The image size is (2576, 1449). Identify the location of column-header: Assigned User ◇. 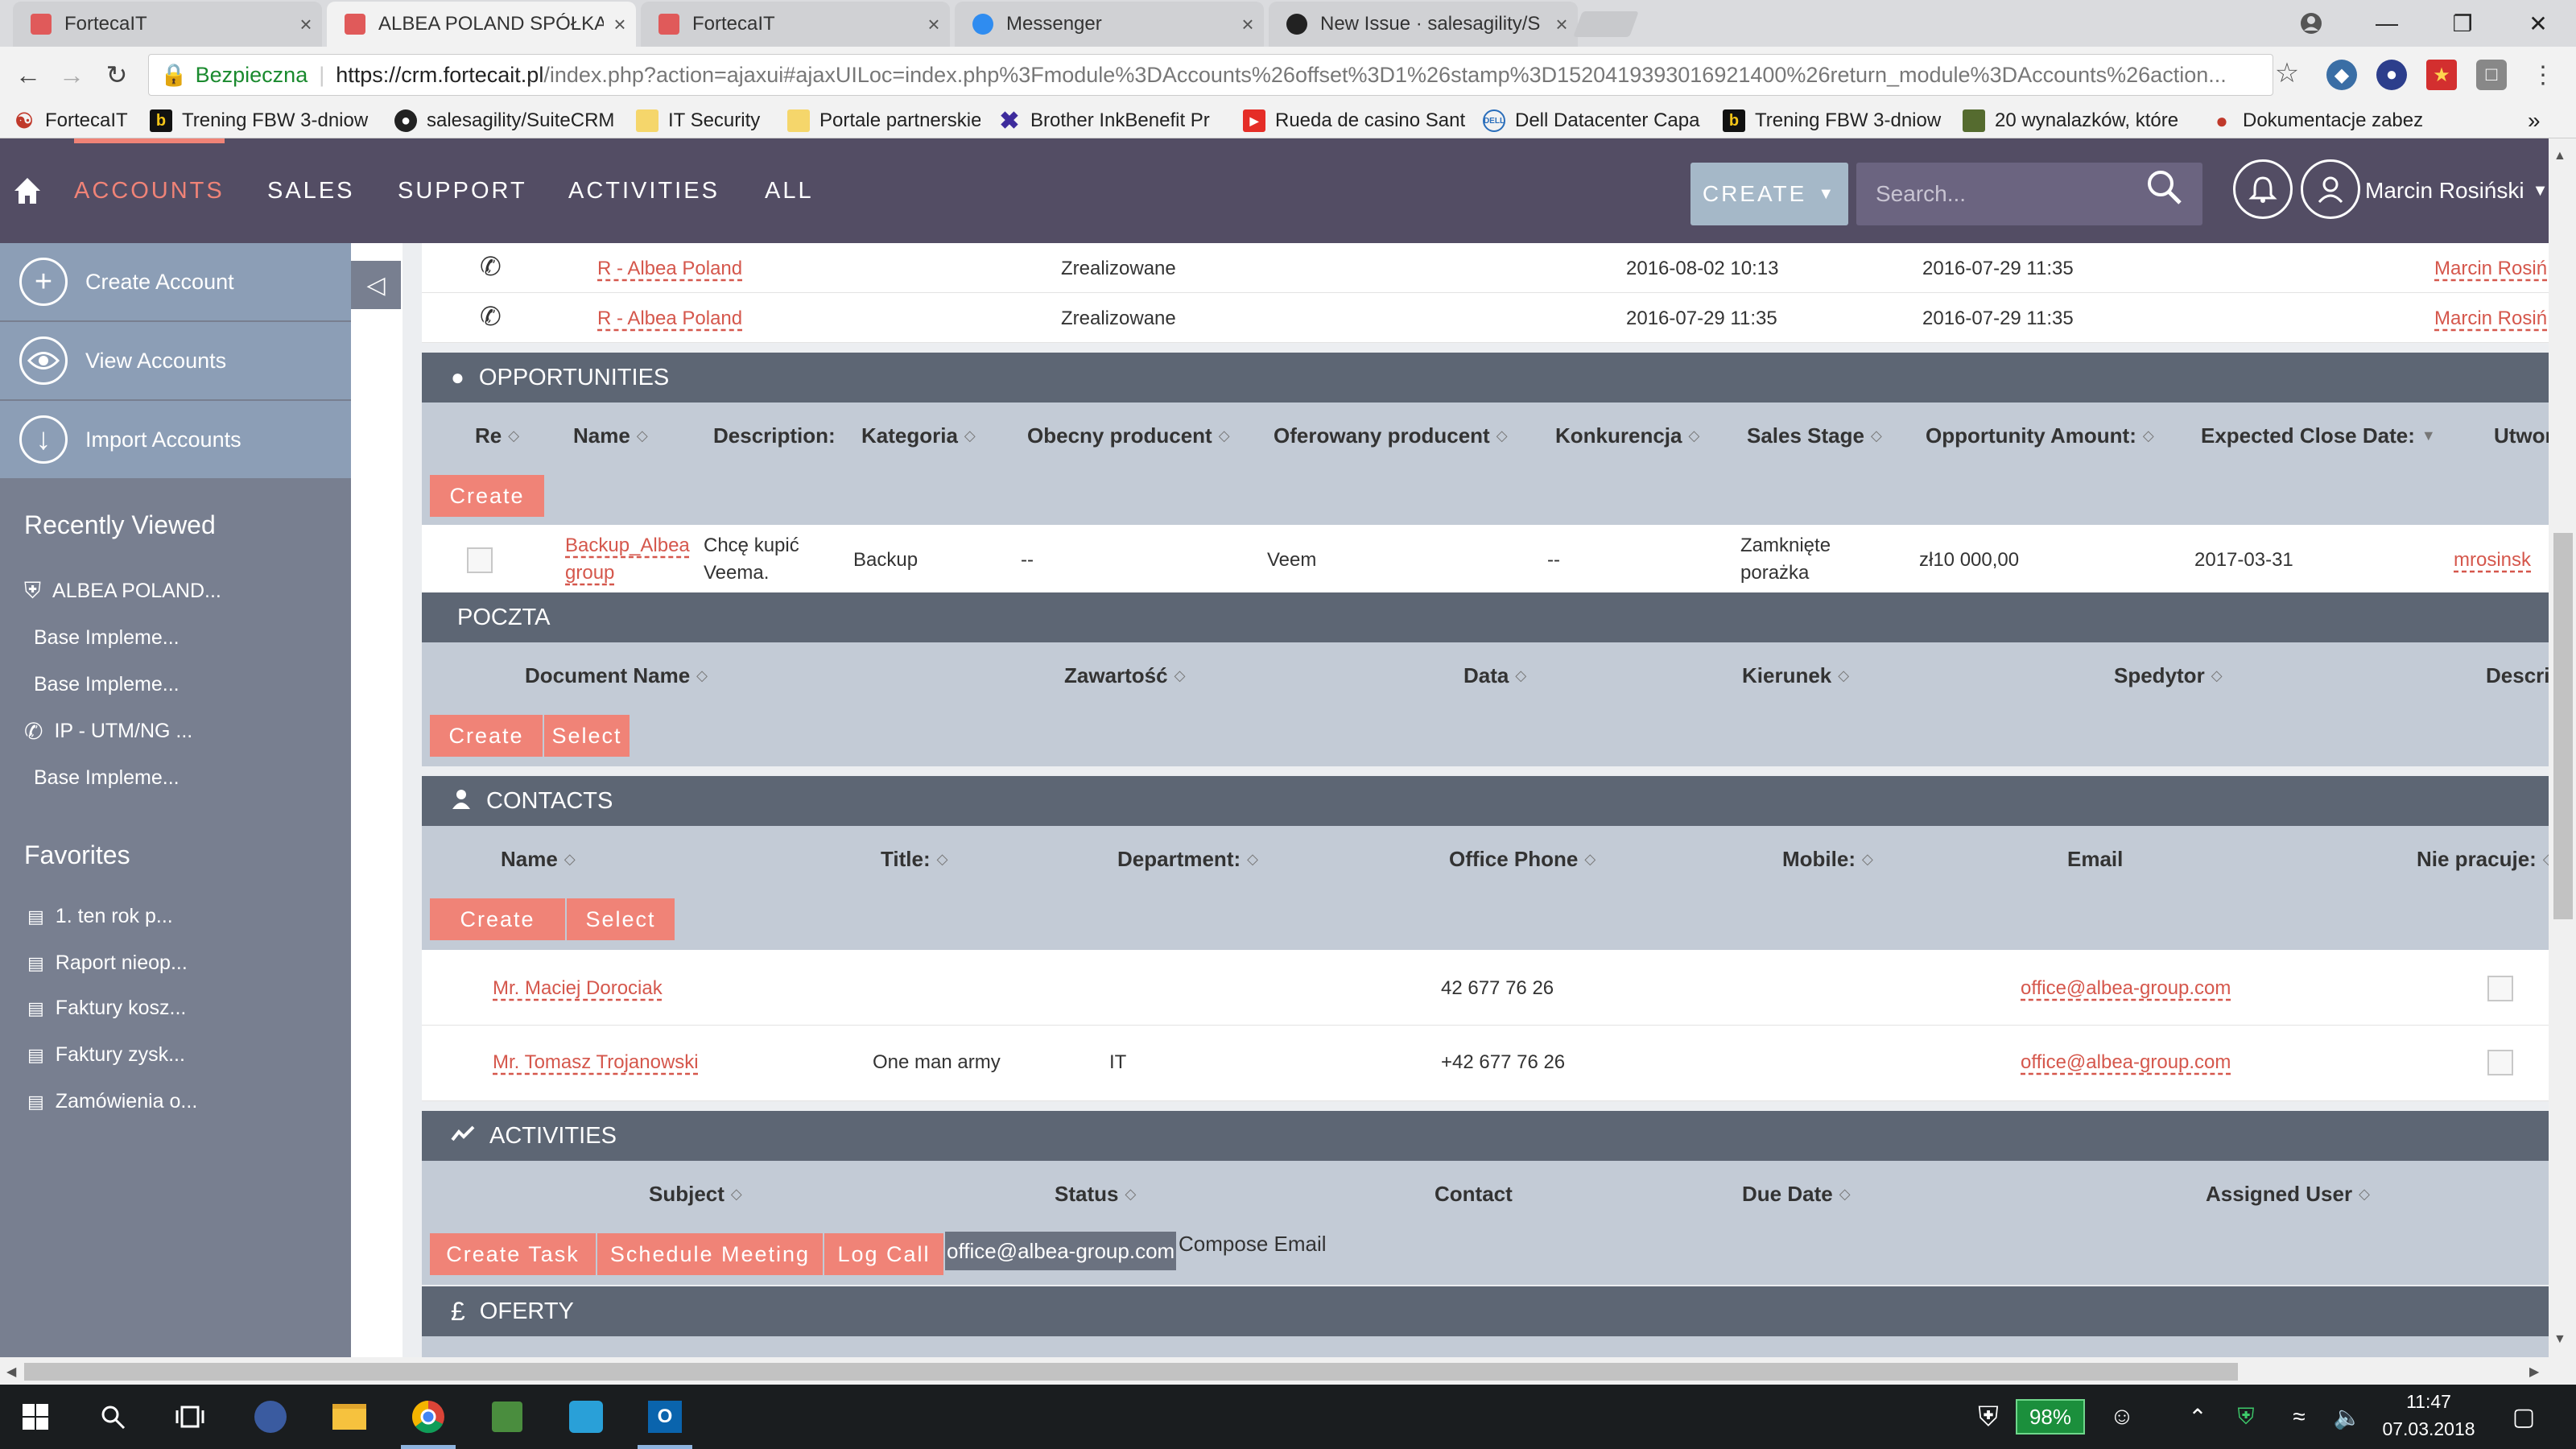
(2288, 1194).